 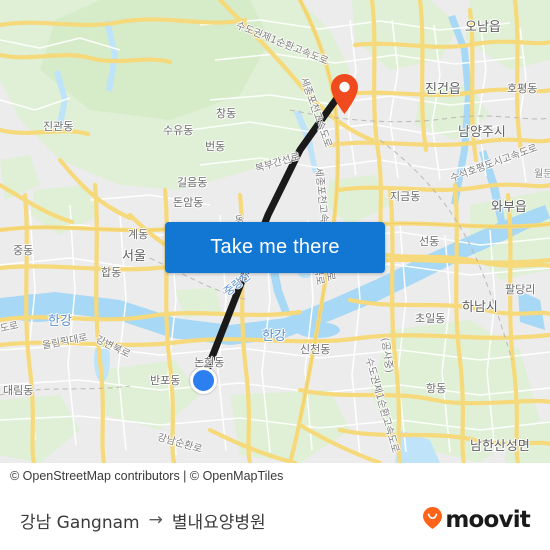 I want to click on destination-pin-icon, so click(x=344, y=94).